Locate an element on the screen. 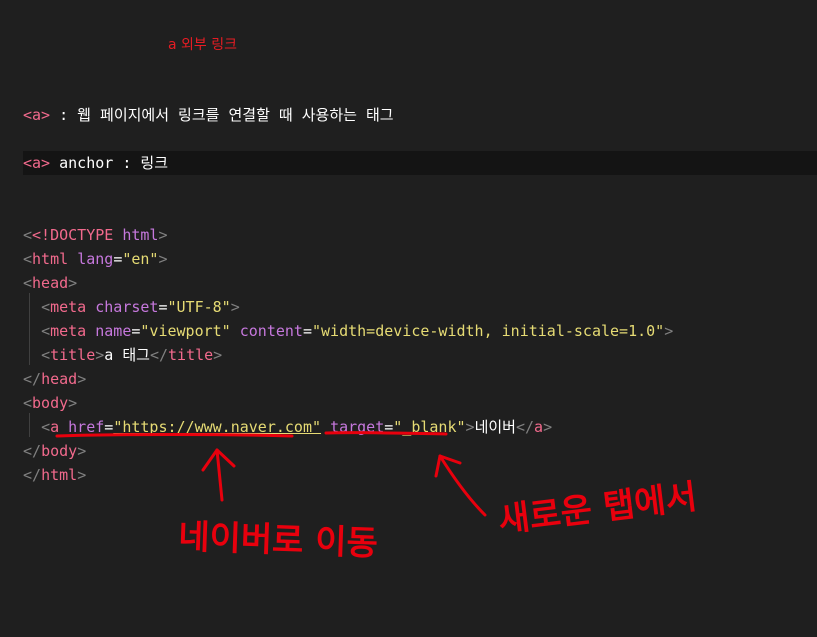 Image resolution: width=817 pixels, height=637 pixels. left-note: 네이버로 이동 is located at coordinates (278, 540).